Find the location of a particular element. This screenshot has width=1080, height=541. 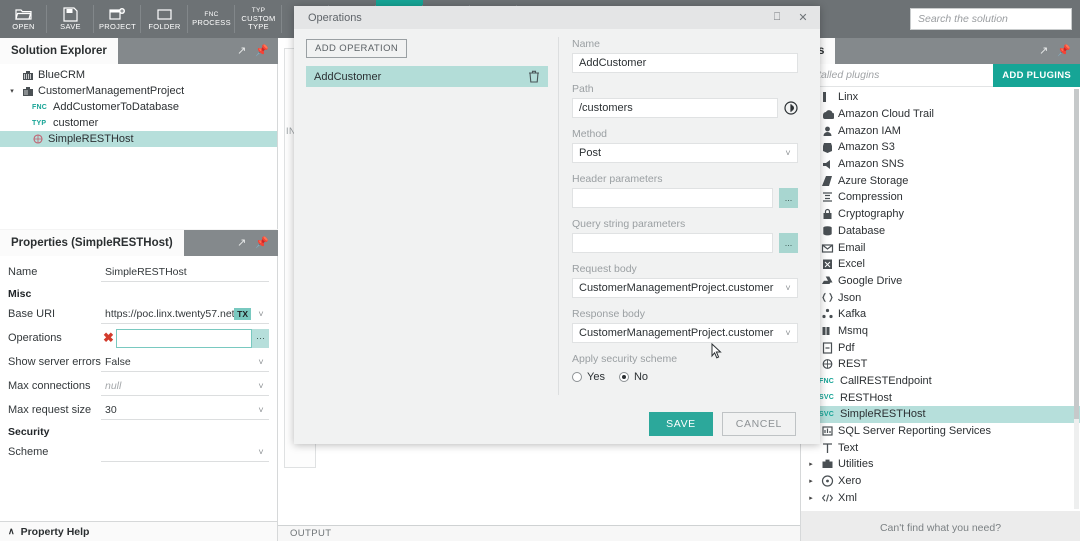

radio-yes is located at coordinates (577, 377).